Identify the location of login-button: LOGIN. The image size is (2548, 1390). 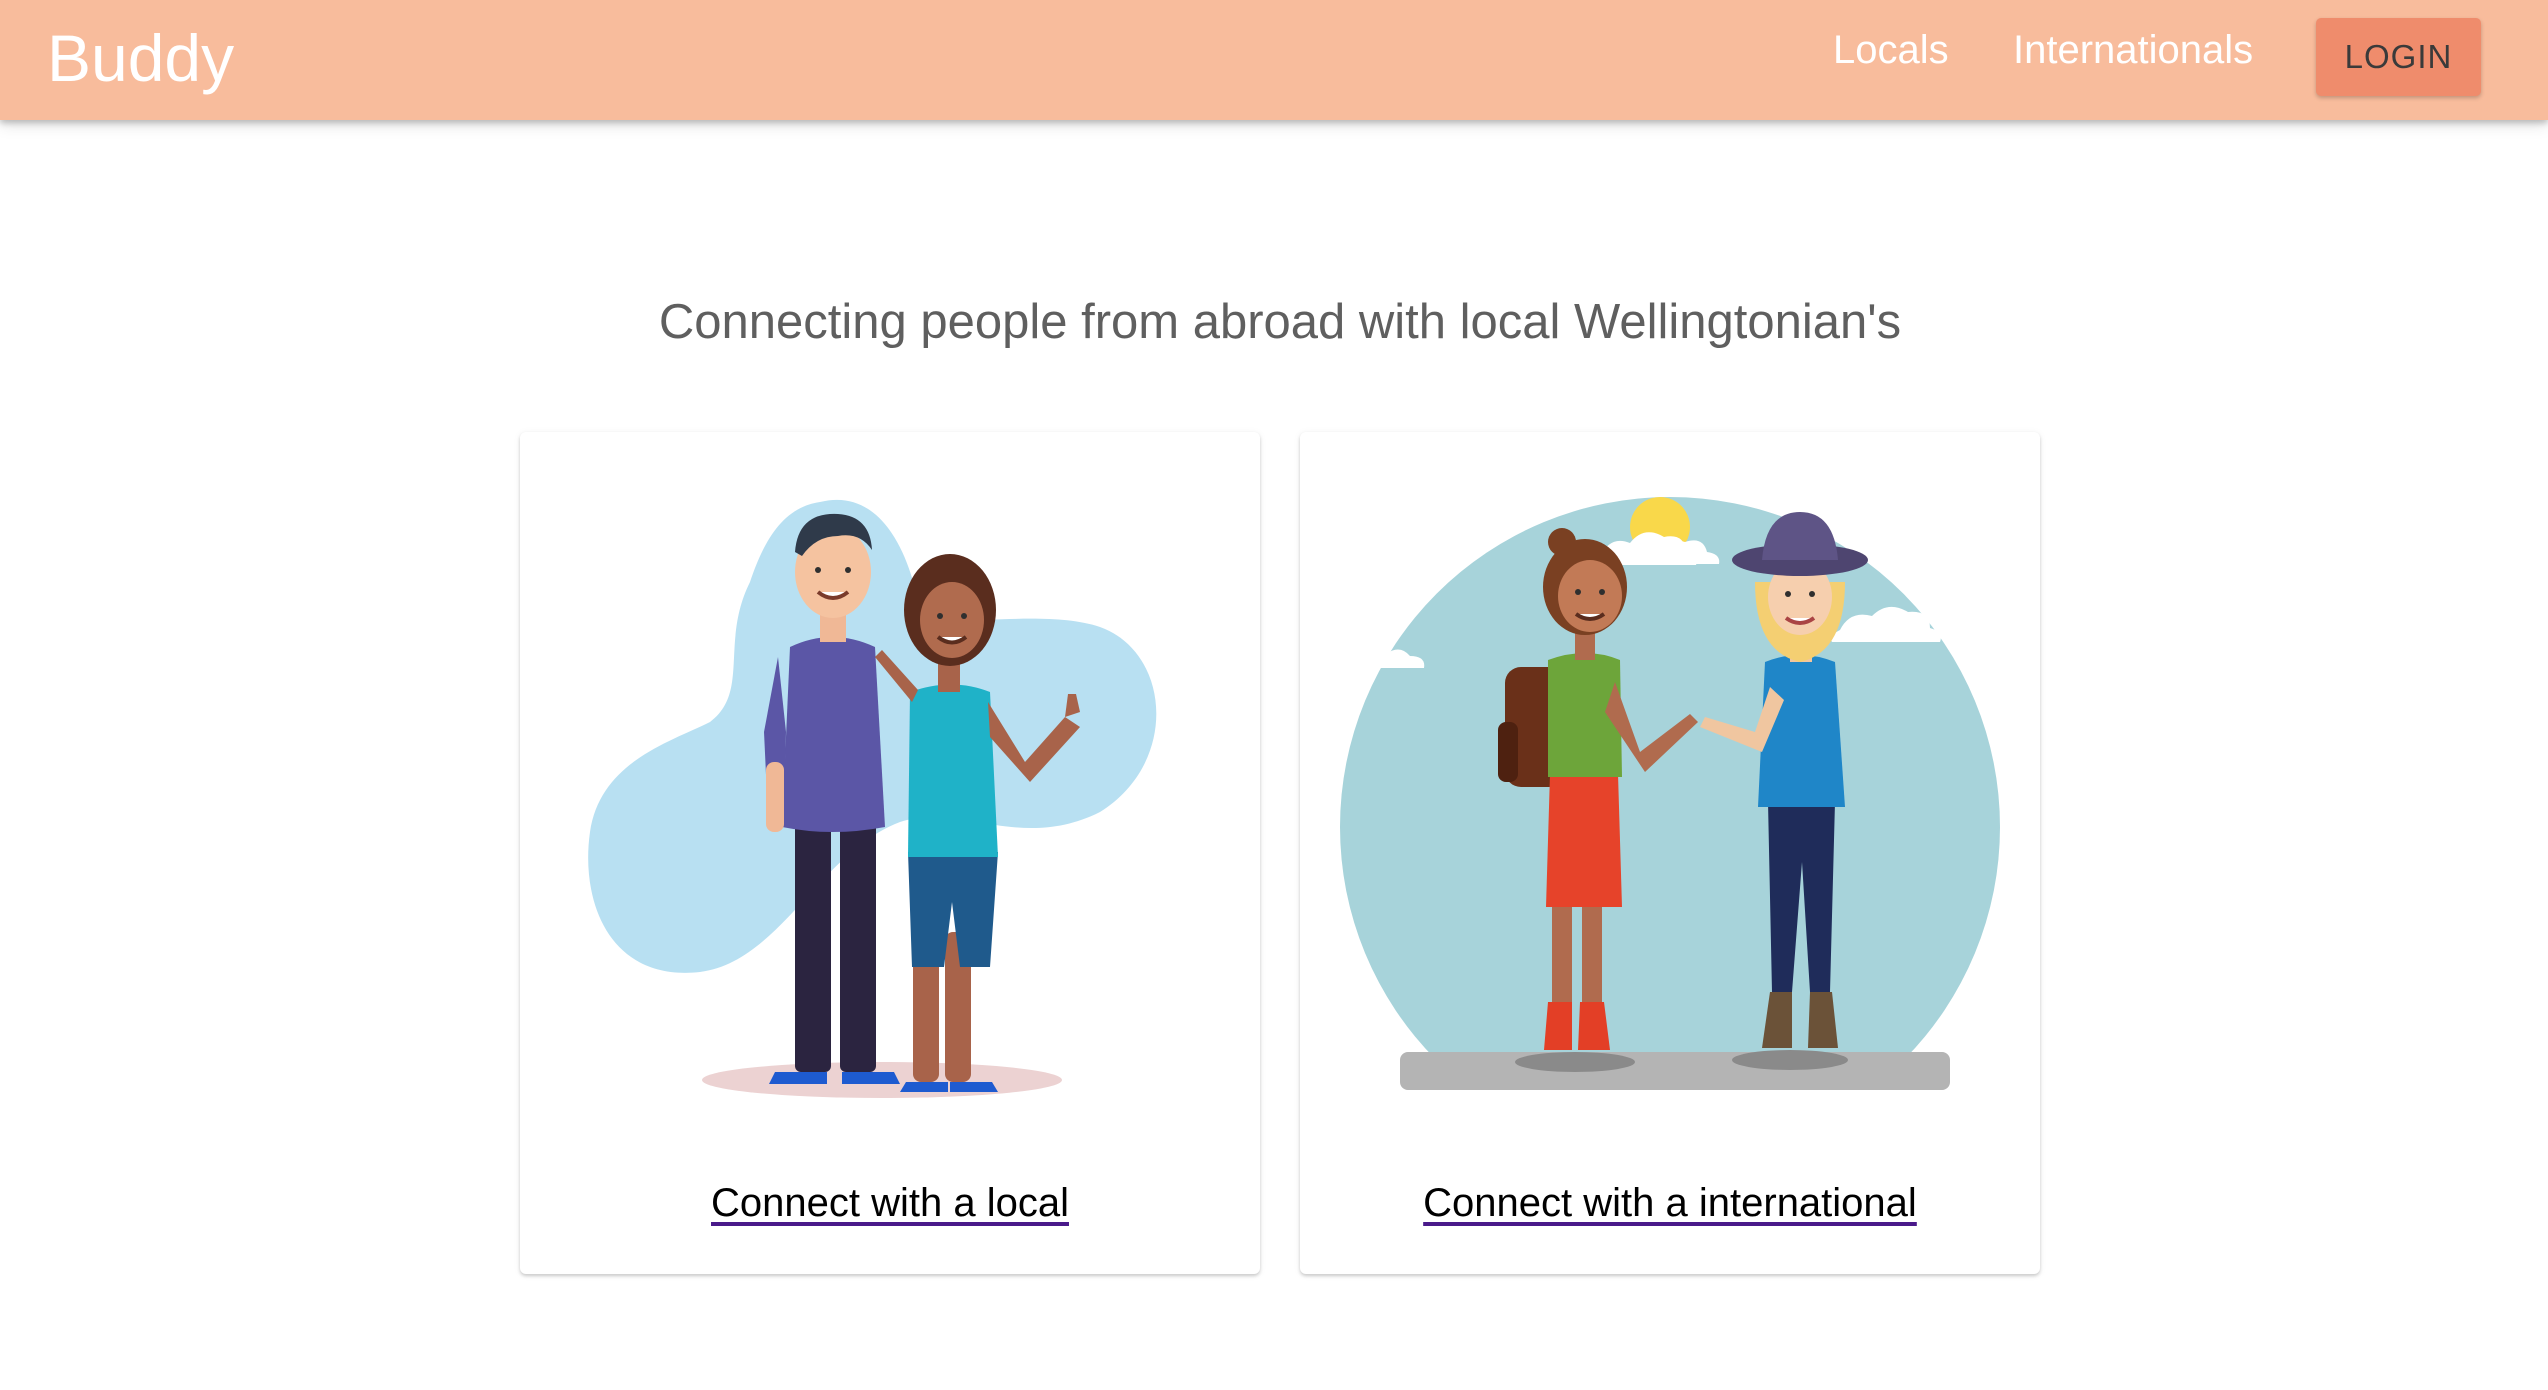
(2398, 57).